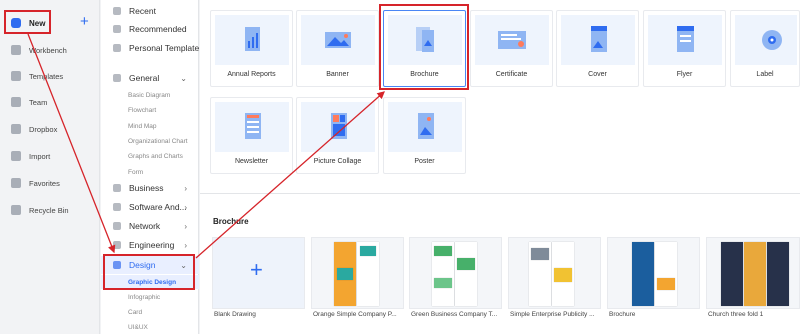 This screenshot has height=334, width=800. Describe the element at coordinates (71, 143) in the screenshot. I see `arrow-new-to-design` at that location.